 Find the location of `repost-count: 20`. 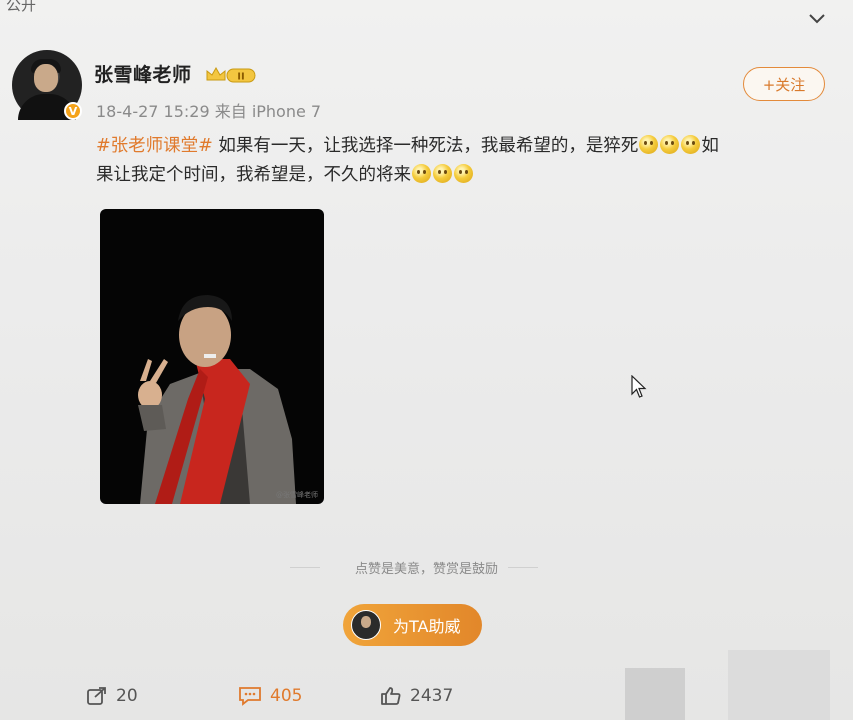

repost-count: 20 is located at coordinates (127, 696).